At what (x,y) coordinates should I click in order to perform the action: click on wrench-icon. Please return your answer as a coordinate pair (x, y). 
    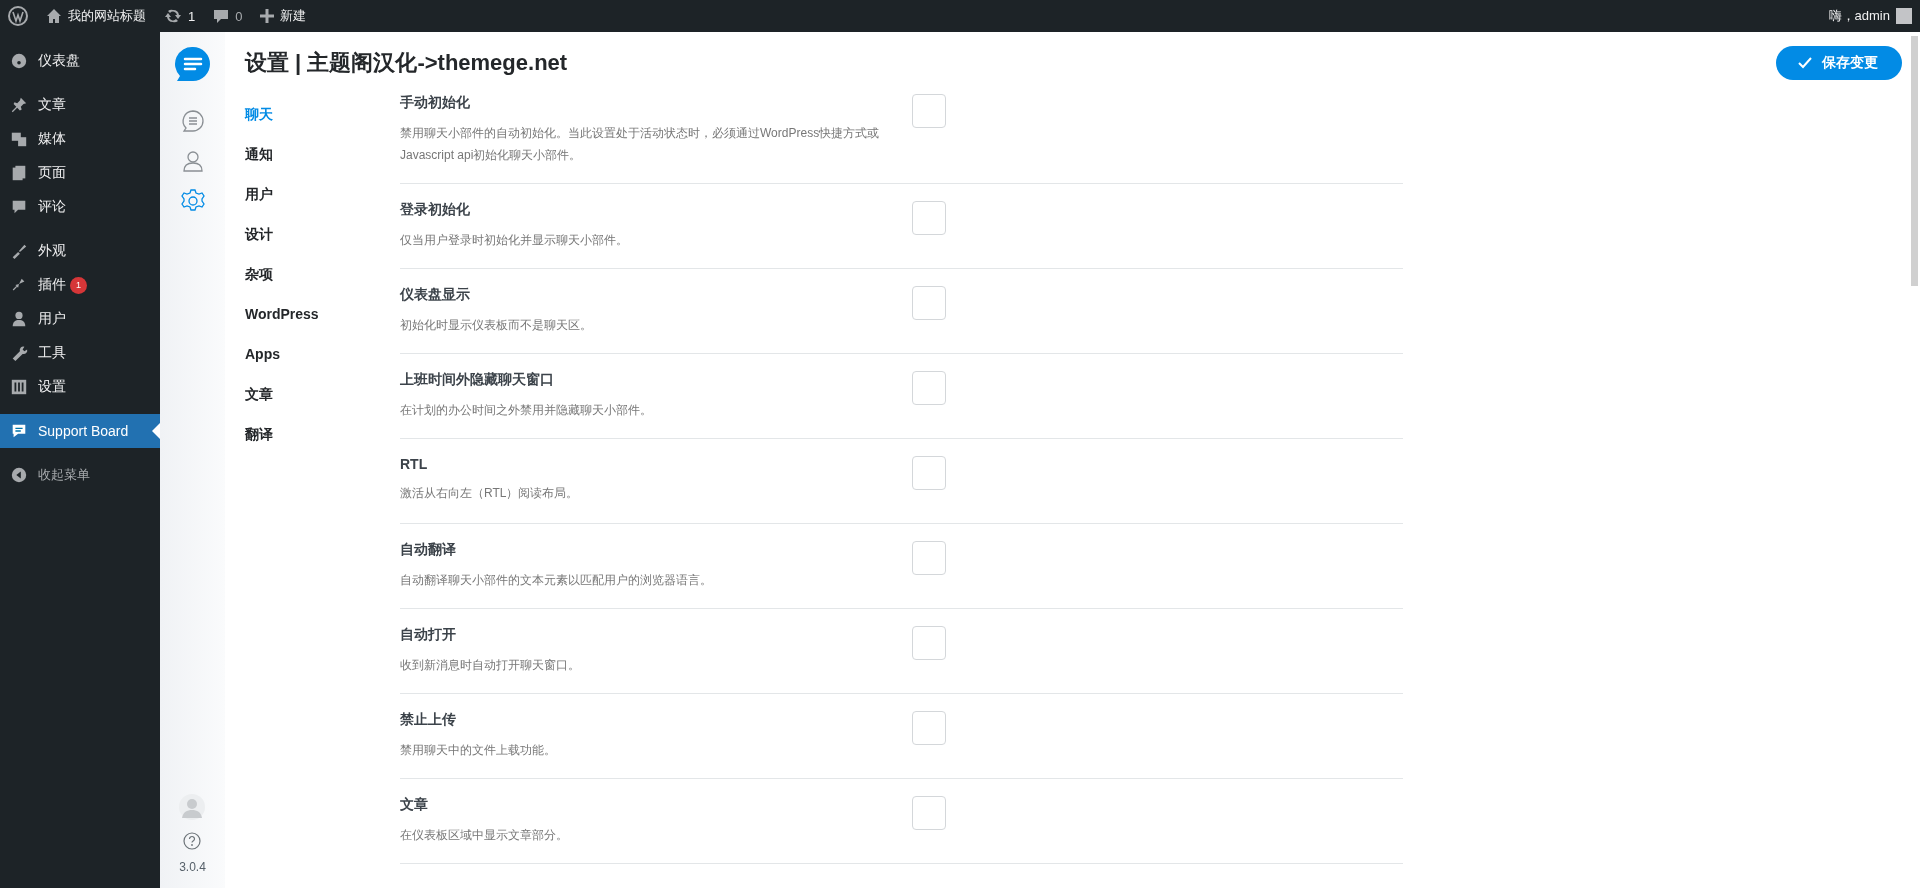
    Looking at the image, I should click on (19, 353).